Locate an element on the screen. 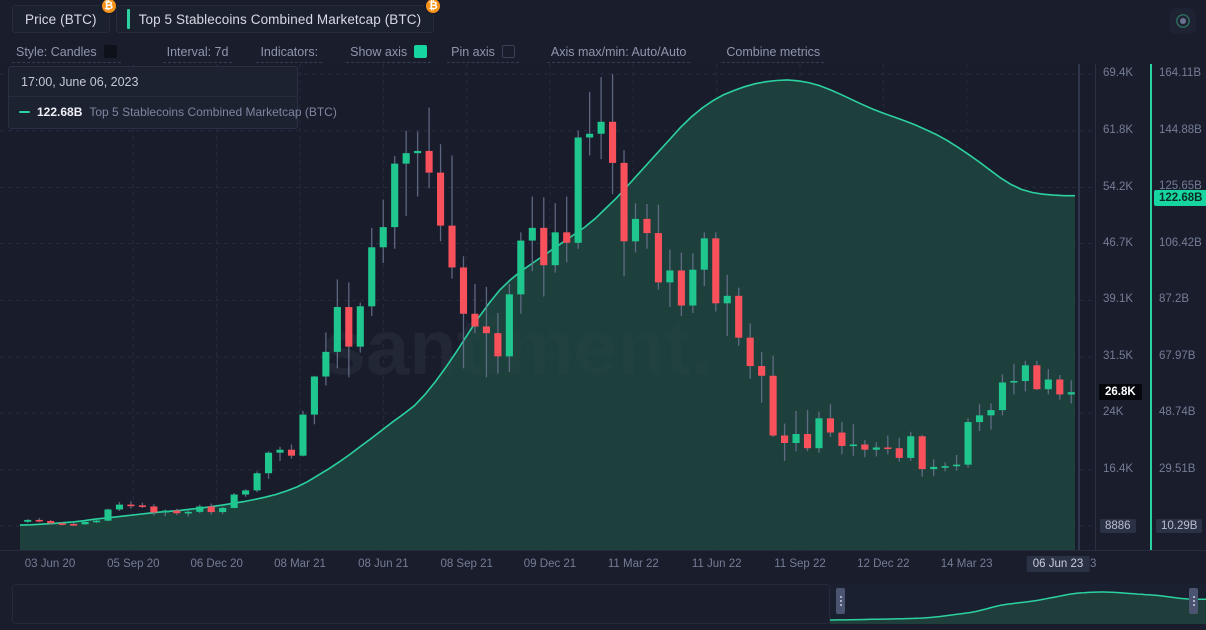 The image size is (1206, 630). marketcap-axis-tick: 48.74B is located at coordinates (1177, 412).